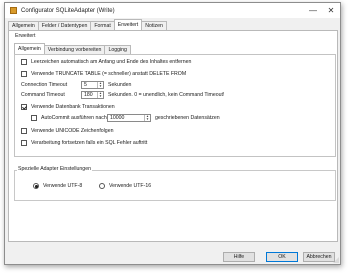 The width and height of the screenshot is (350, 273). Describe the element at coordinates (130, 186) in the screenshot. I see `utf16-label: Verwende UTF-16` at that location.